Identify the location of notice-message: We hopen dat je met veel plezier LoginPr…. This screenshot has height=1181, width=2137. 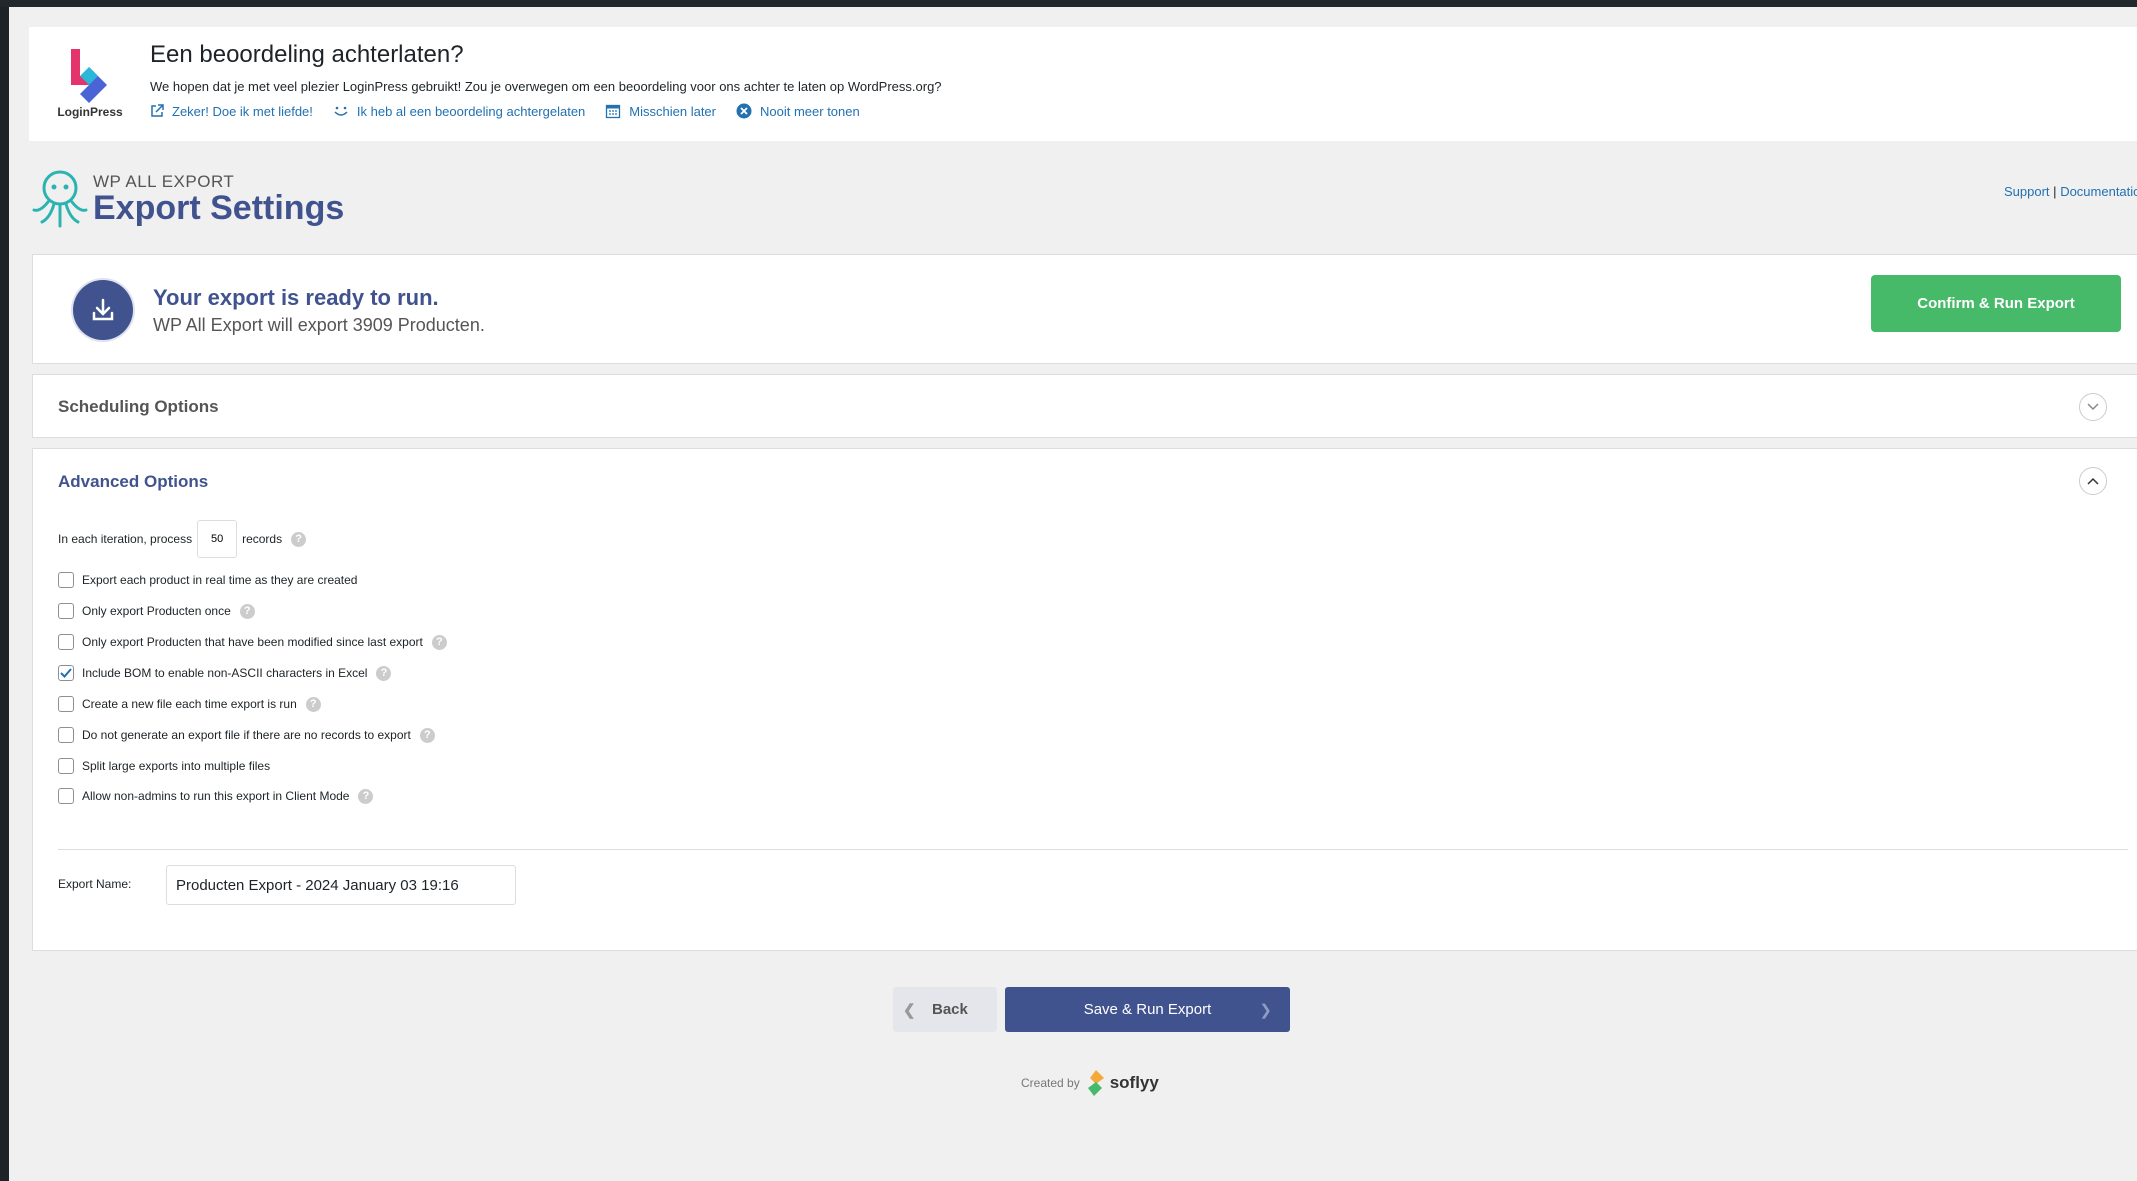
(546, 86).